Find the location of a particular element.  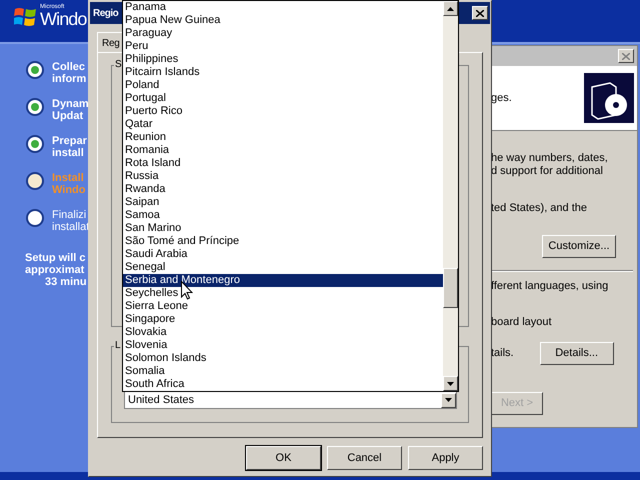

list-item: Solomon Islands is located at coordinates (283, 358).